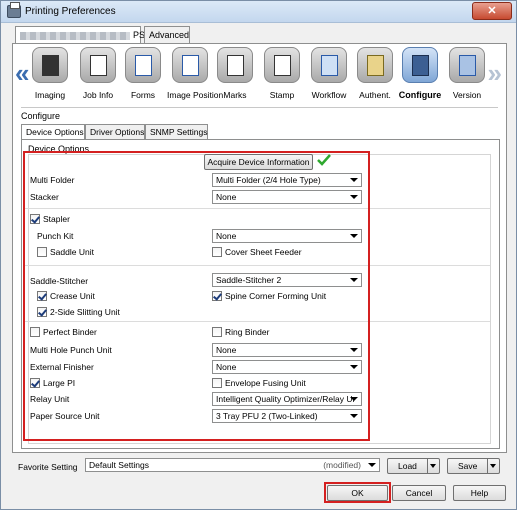 Image resolution: width=517 pixels, height=510 pixels. Describe the element at coordinates (287, 280) in the screenshot. I see `saddle-stitcher-select: Saddle-Stitcher 2` at that location.